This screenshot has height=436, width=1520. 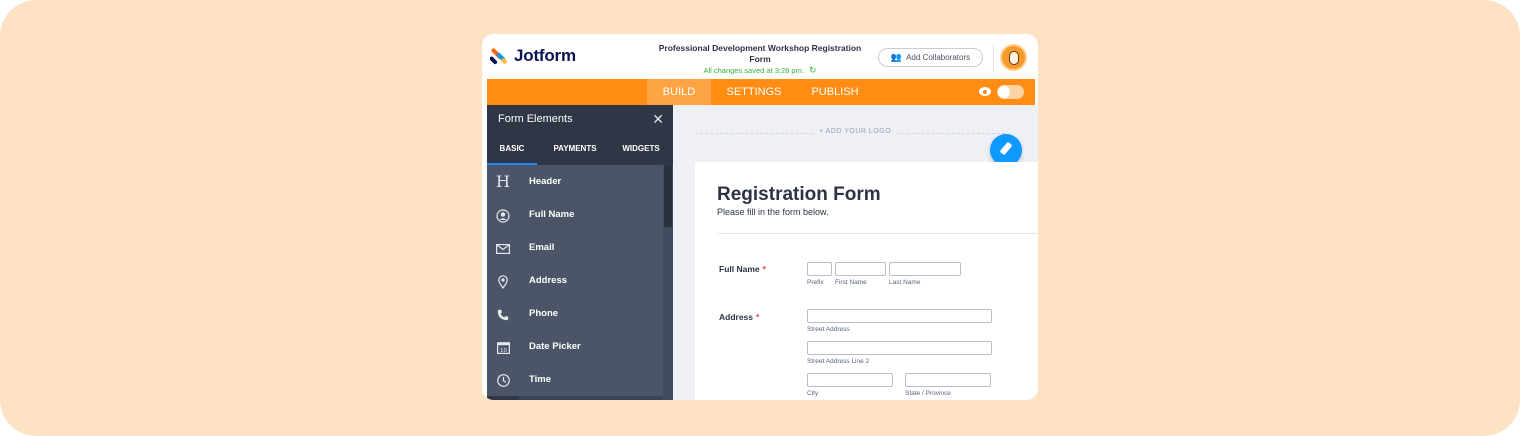 What do you see at coordinates (815, 282) in the screenshot?
I see `prefix-sublabel: Prefix` at bounding box center [815, 282].